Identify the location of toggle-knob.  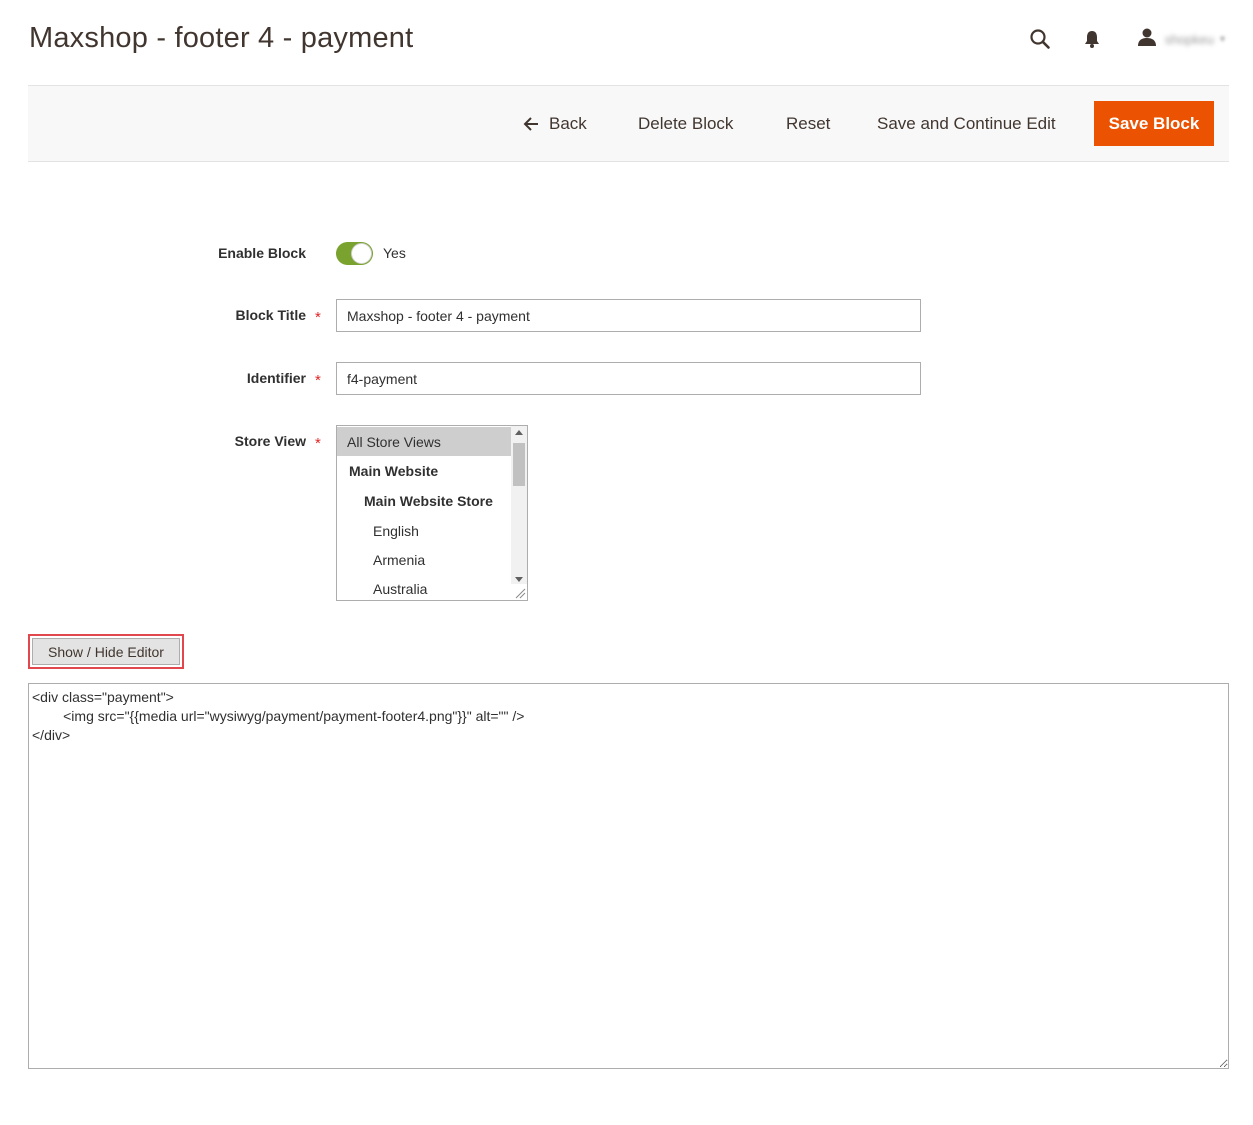
(361, 253).